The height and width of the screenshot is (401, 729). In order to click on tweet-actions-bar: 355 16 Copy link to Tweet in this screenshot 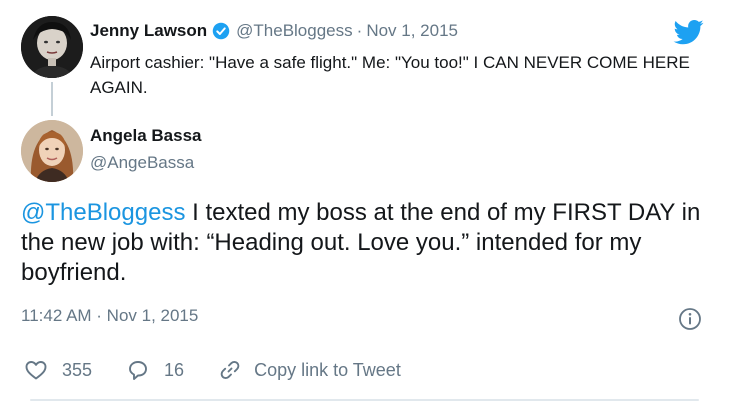, I will do `click(229, 370)`.